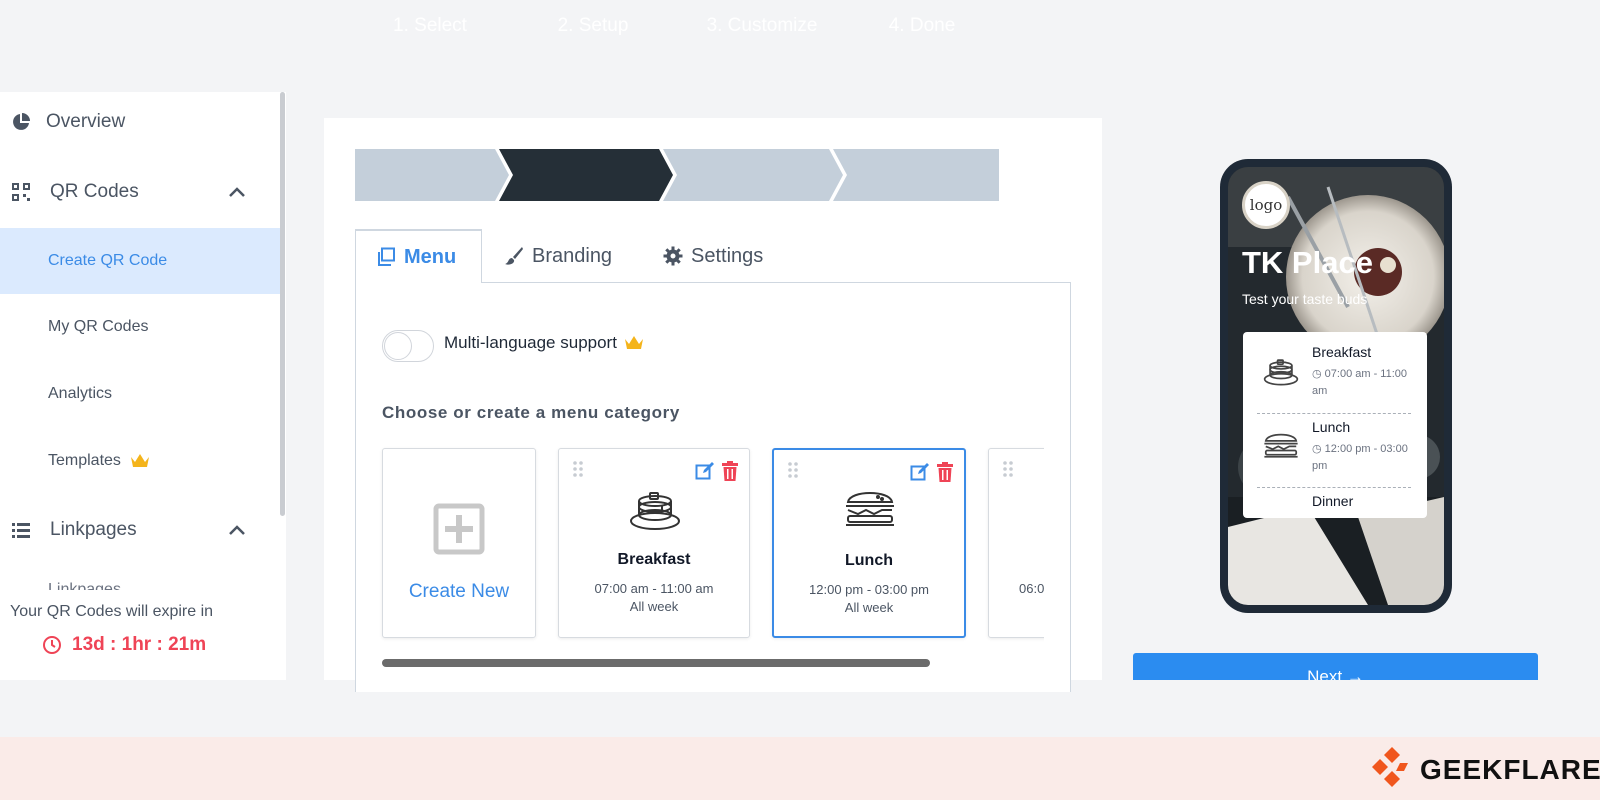 This screenshot has width=1600, height=800. I want to click on sidebar-item-create-qr-code: Create QR Code, so click(140, 261).